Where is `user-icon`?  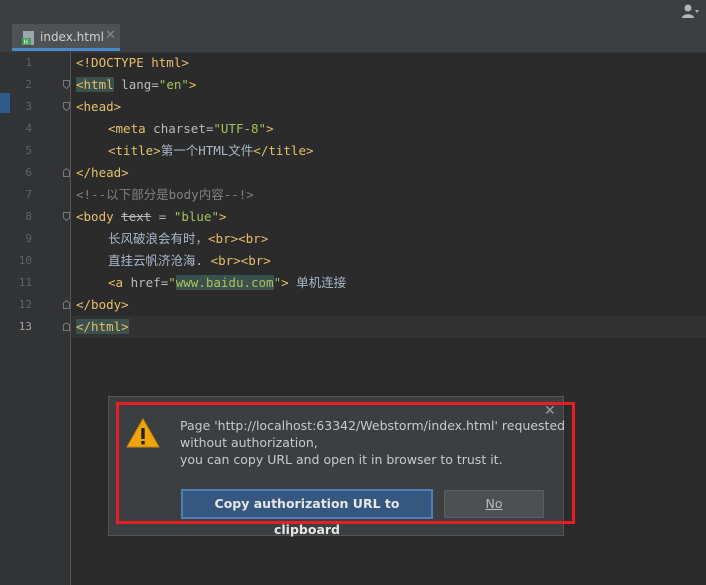
user-icon is located at coordinates (691, 12).